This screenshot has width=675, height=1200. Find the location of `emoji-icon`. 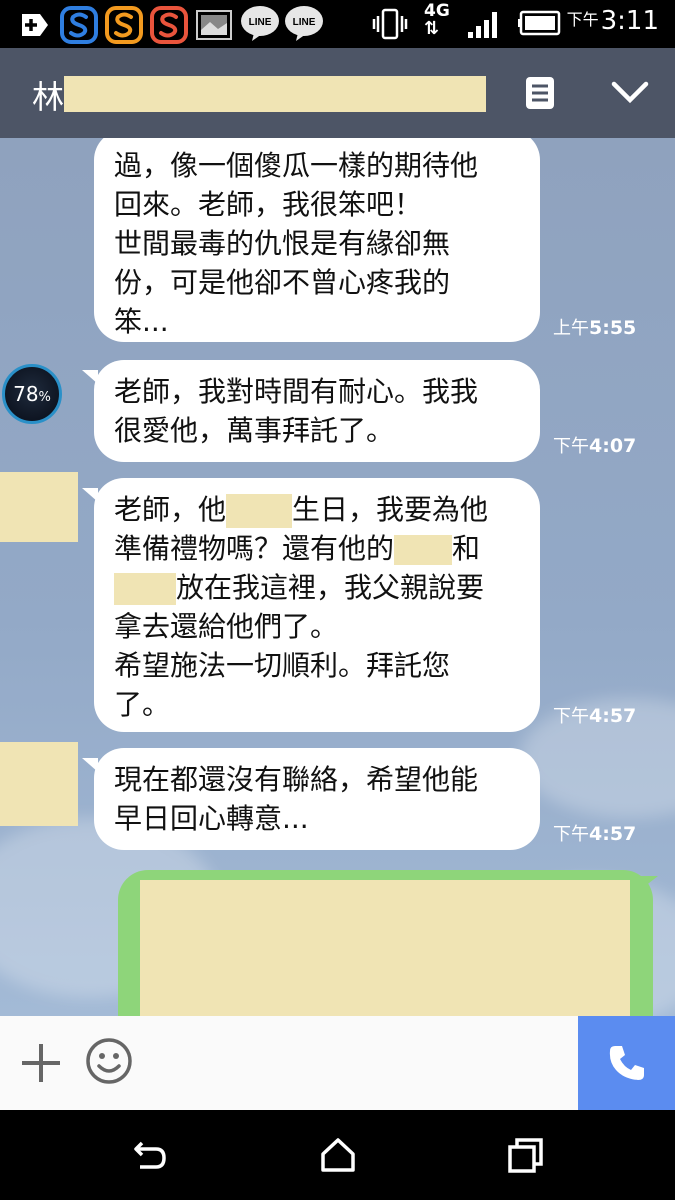

emoji-icon is located at coordinates (109, 1061).